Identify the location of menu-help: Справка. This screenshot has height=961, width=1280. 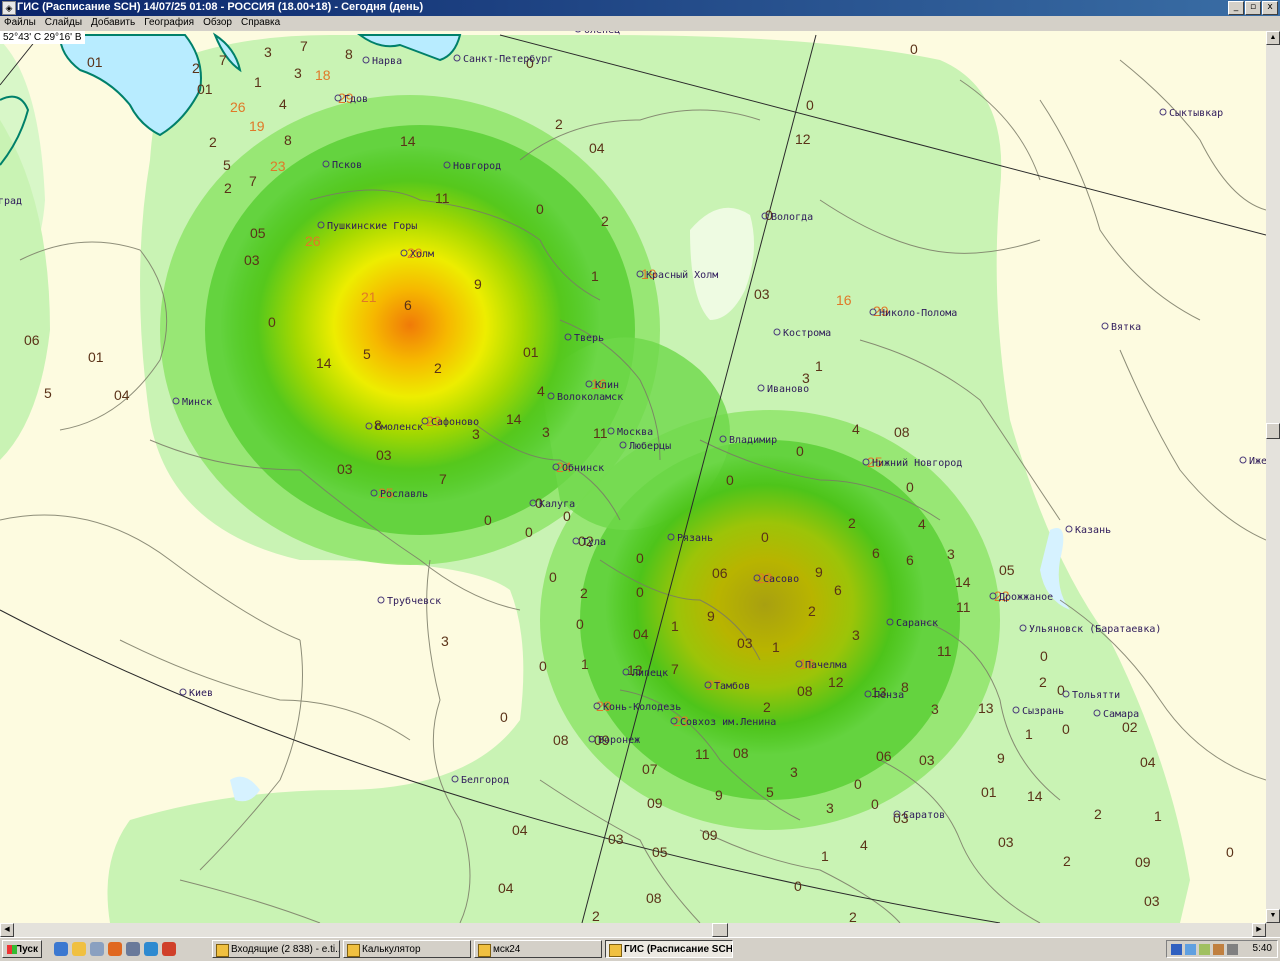
(261, 23).